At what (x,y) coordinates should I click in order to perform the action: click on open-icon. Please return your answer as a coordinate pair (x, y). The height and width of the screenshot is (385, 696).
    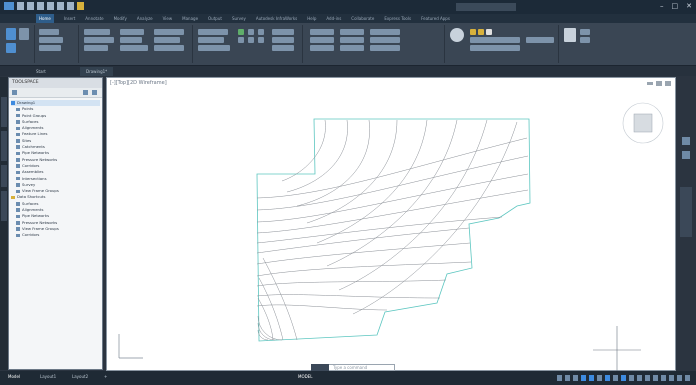
    Looking at the image, I should click on (30, 6).